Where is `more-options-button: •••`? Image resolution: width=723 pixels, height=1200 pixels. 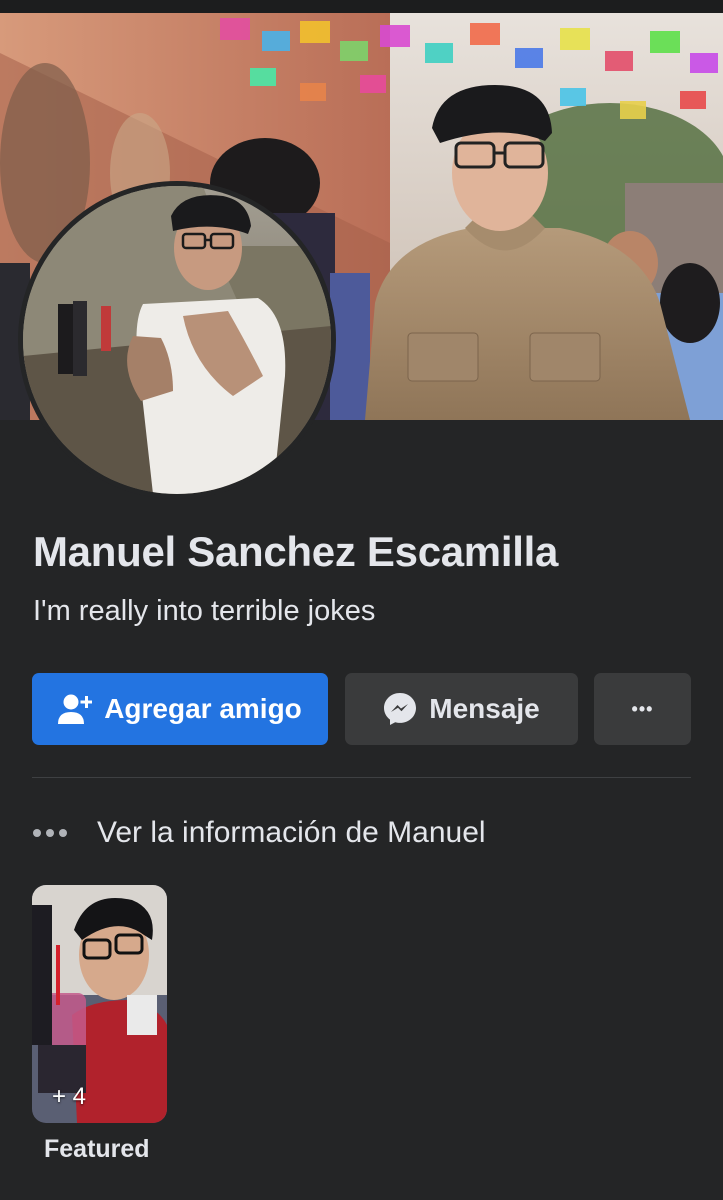
more-options-button: ••• is located at coordinates (642, 709).